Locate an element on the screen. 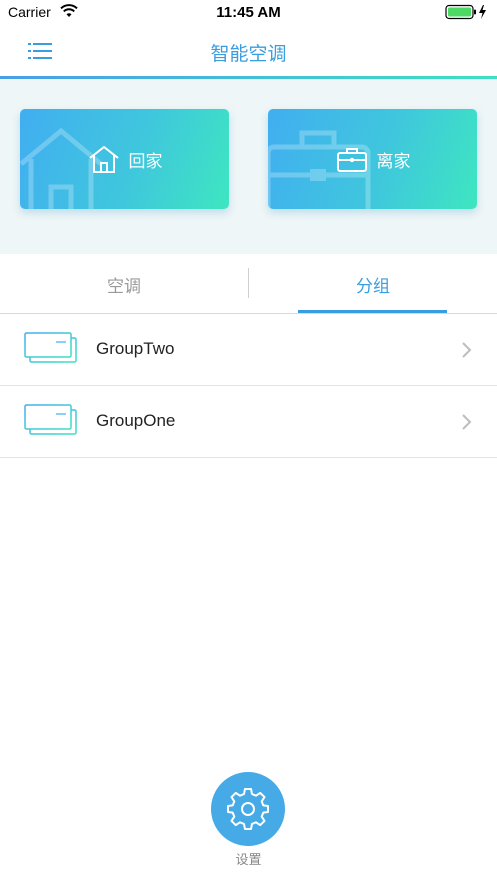 The image size is (497, 883). tab-groups: 分组 is located at coordinates (373, 284).